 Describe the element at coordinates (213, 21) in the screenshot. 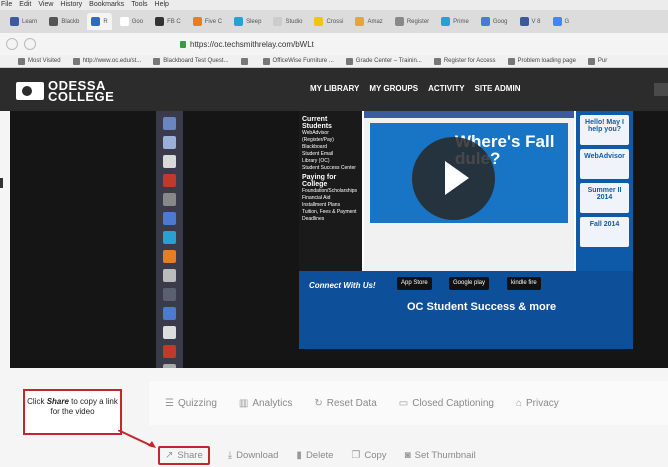

I see `tab-label: Five C` at that location.